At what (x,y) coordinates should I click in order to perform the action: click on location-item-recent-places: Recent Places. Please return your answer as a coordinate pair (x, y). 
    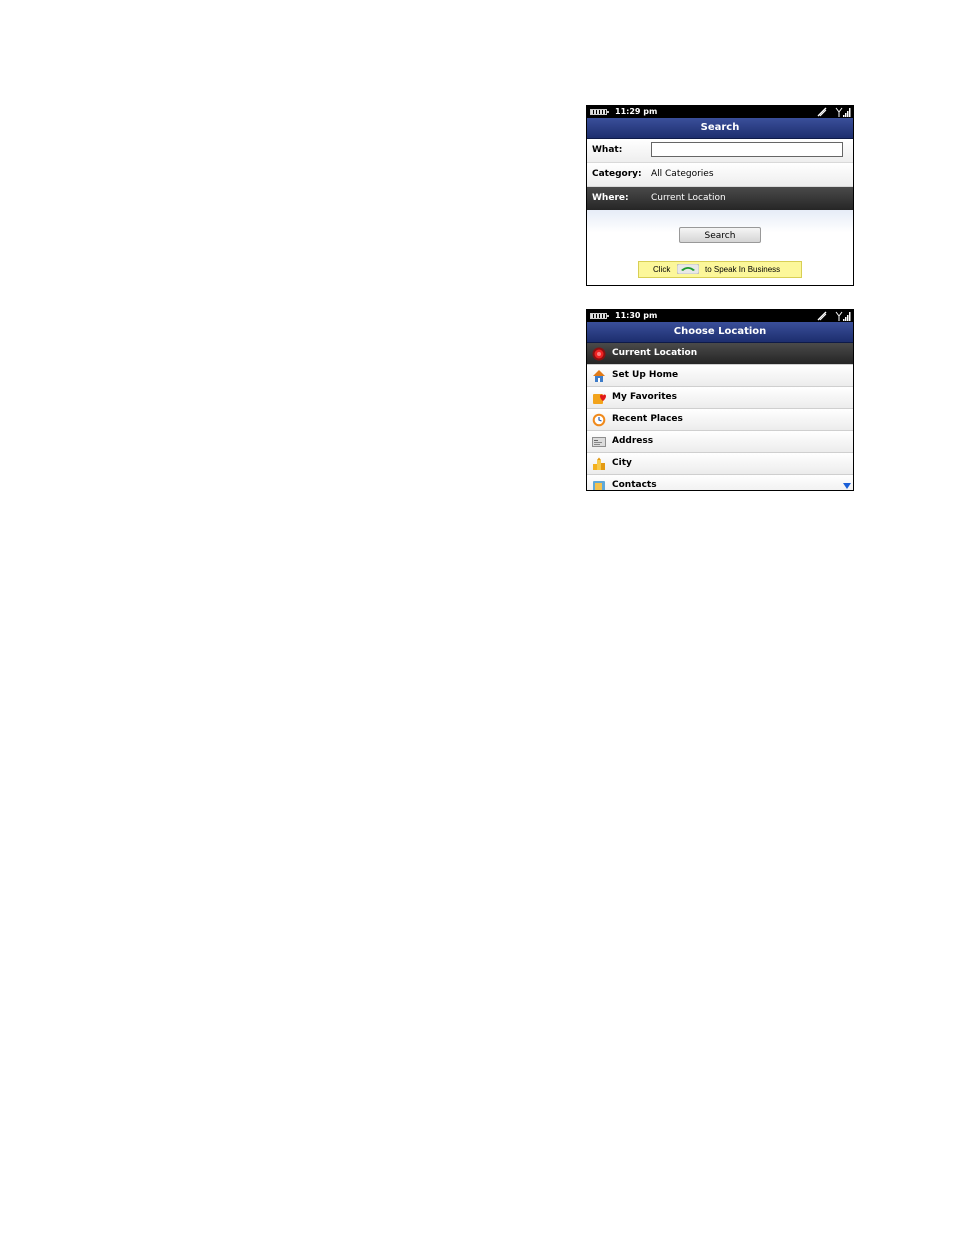
    Looking at the image, I should click on (720, 420).